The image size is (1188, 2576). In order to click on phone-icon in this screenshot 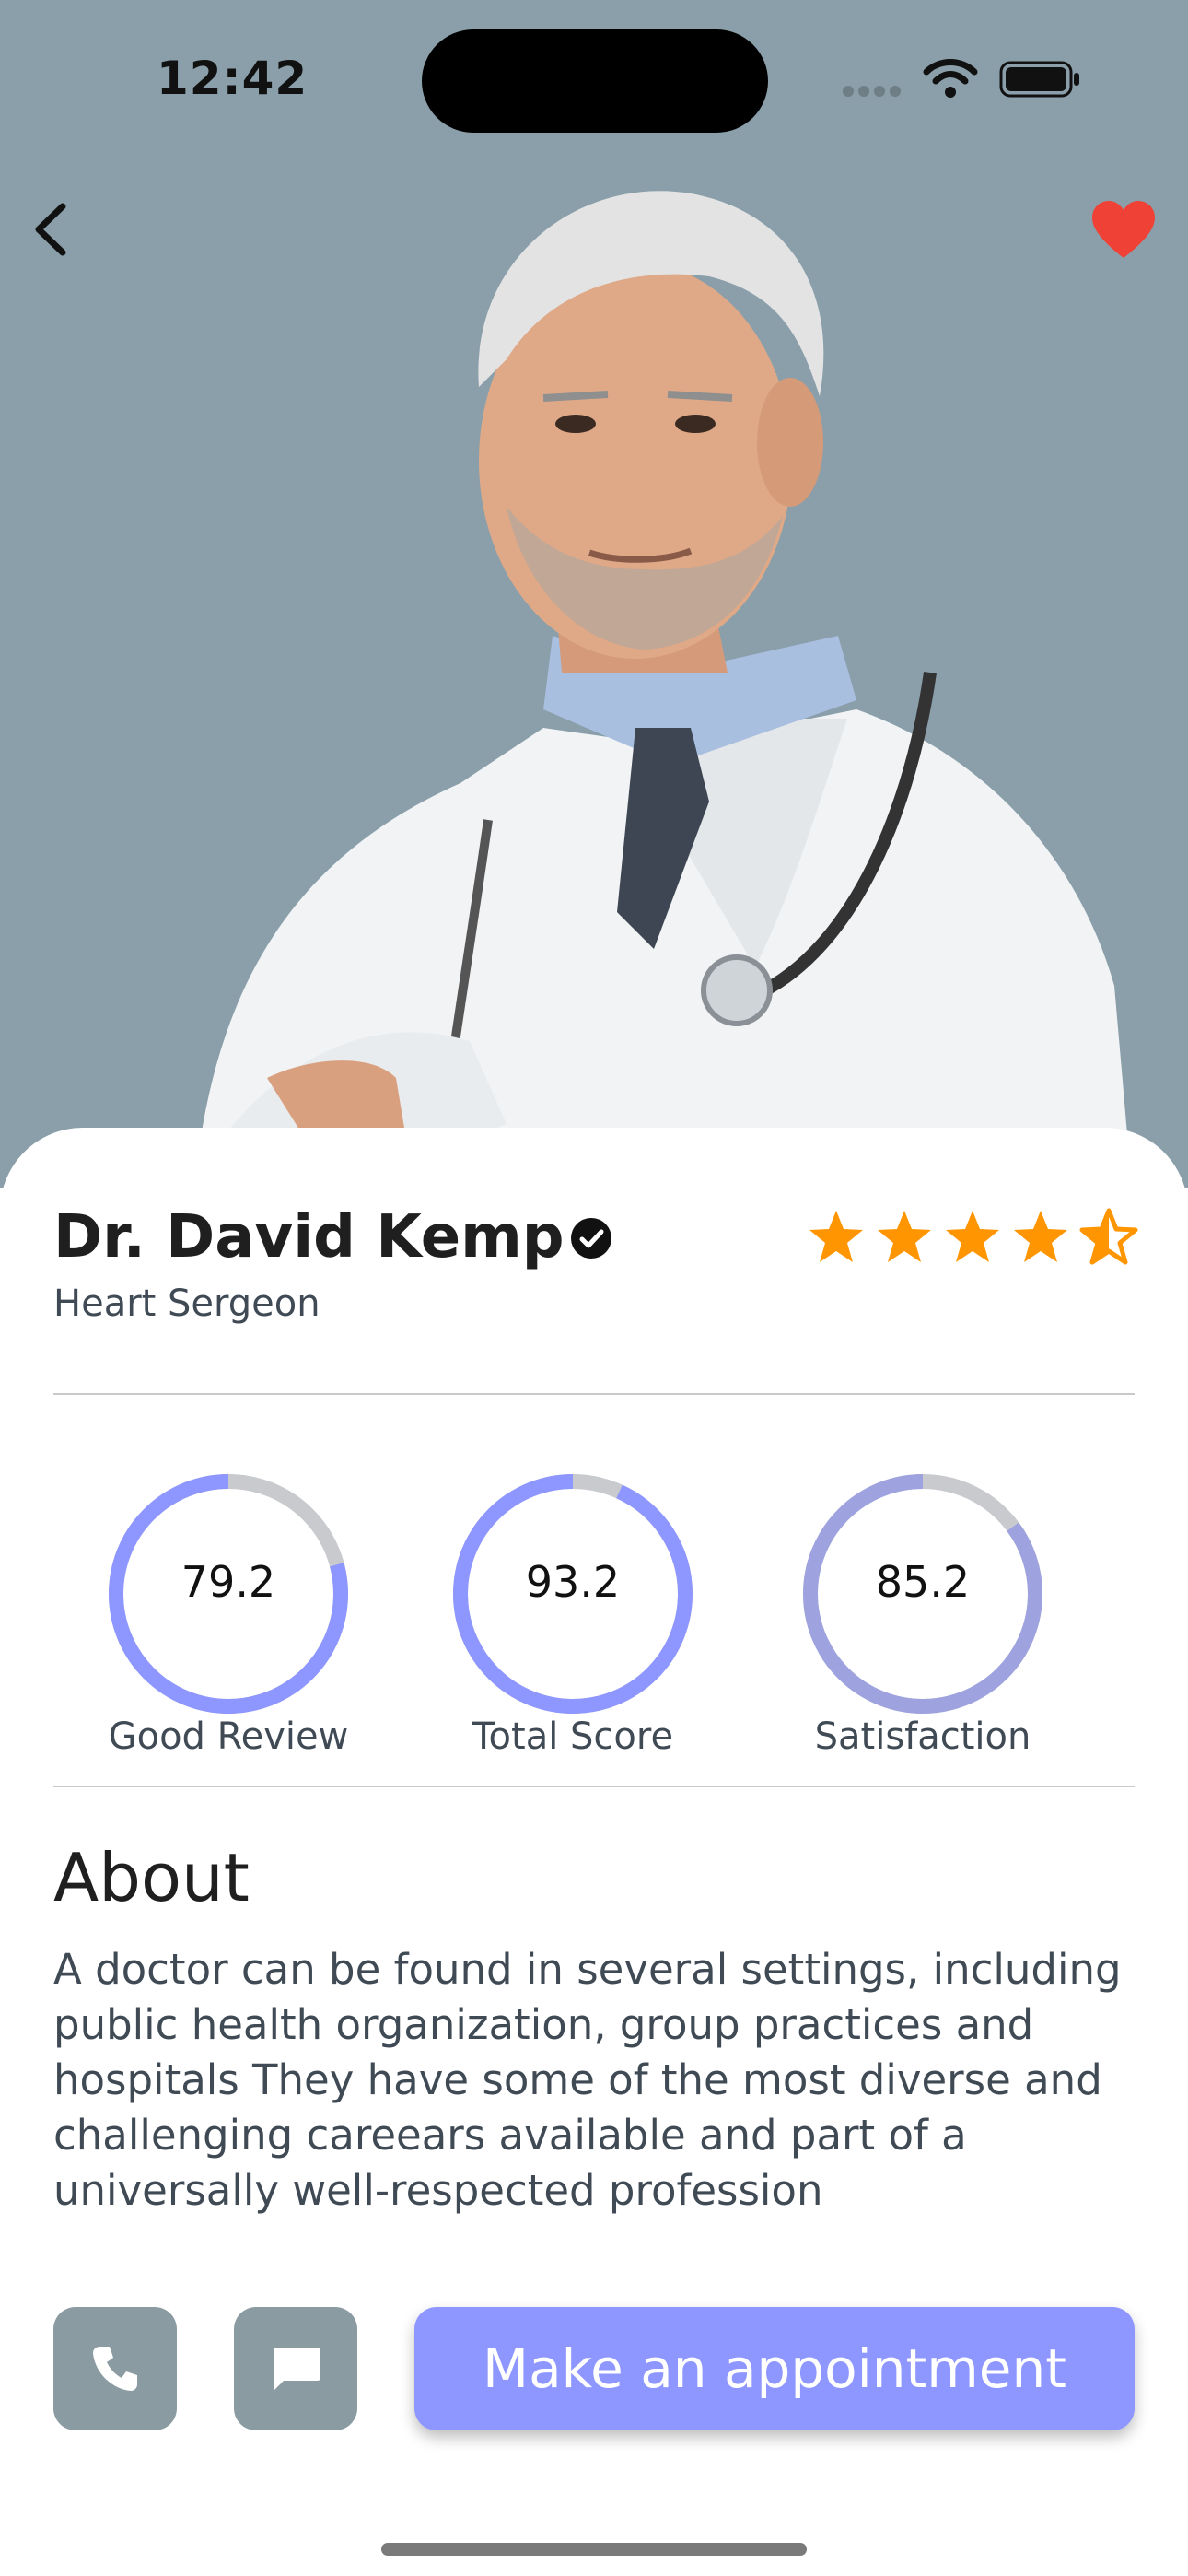, I will do `click(115, 2369)`.